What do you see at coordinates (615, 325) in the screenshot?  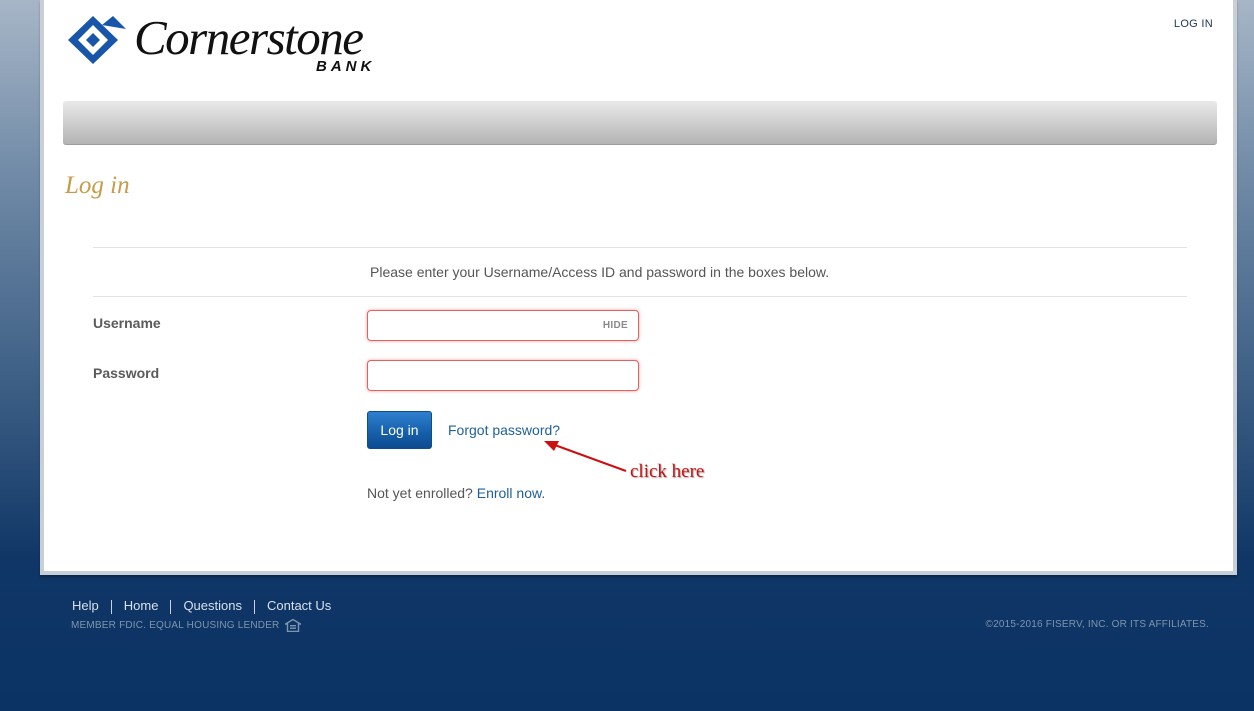 I see `hide-username-toggle: HIDE` at bounding box center [615, 325].